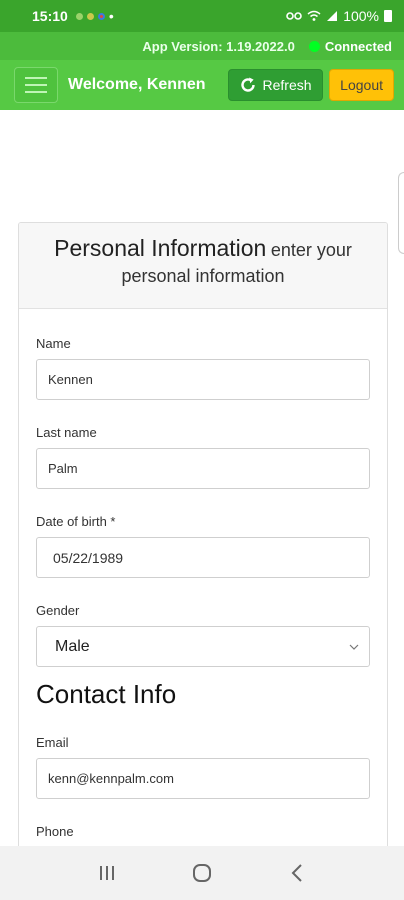 Image resolution: width=404 pixels, height=900 pixels. I want to click on name-label: Name, so click(53, 343).